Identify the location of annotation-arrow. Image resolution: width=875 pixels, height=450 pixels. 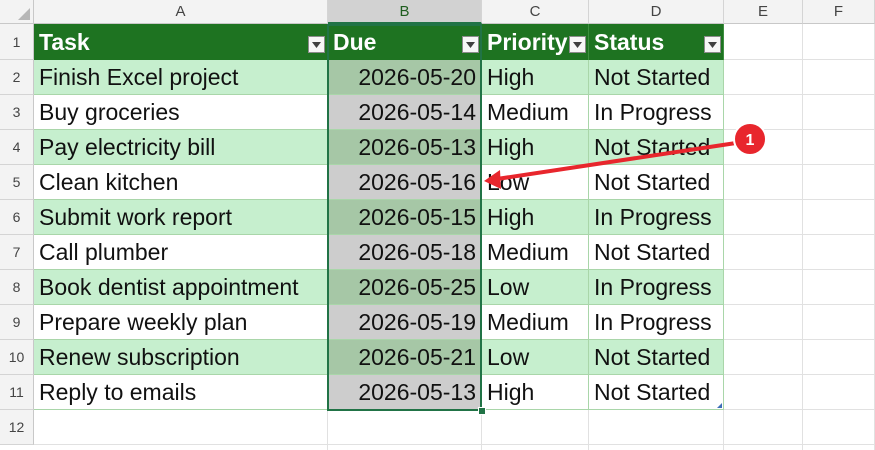
(616, 161).